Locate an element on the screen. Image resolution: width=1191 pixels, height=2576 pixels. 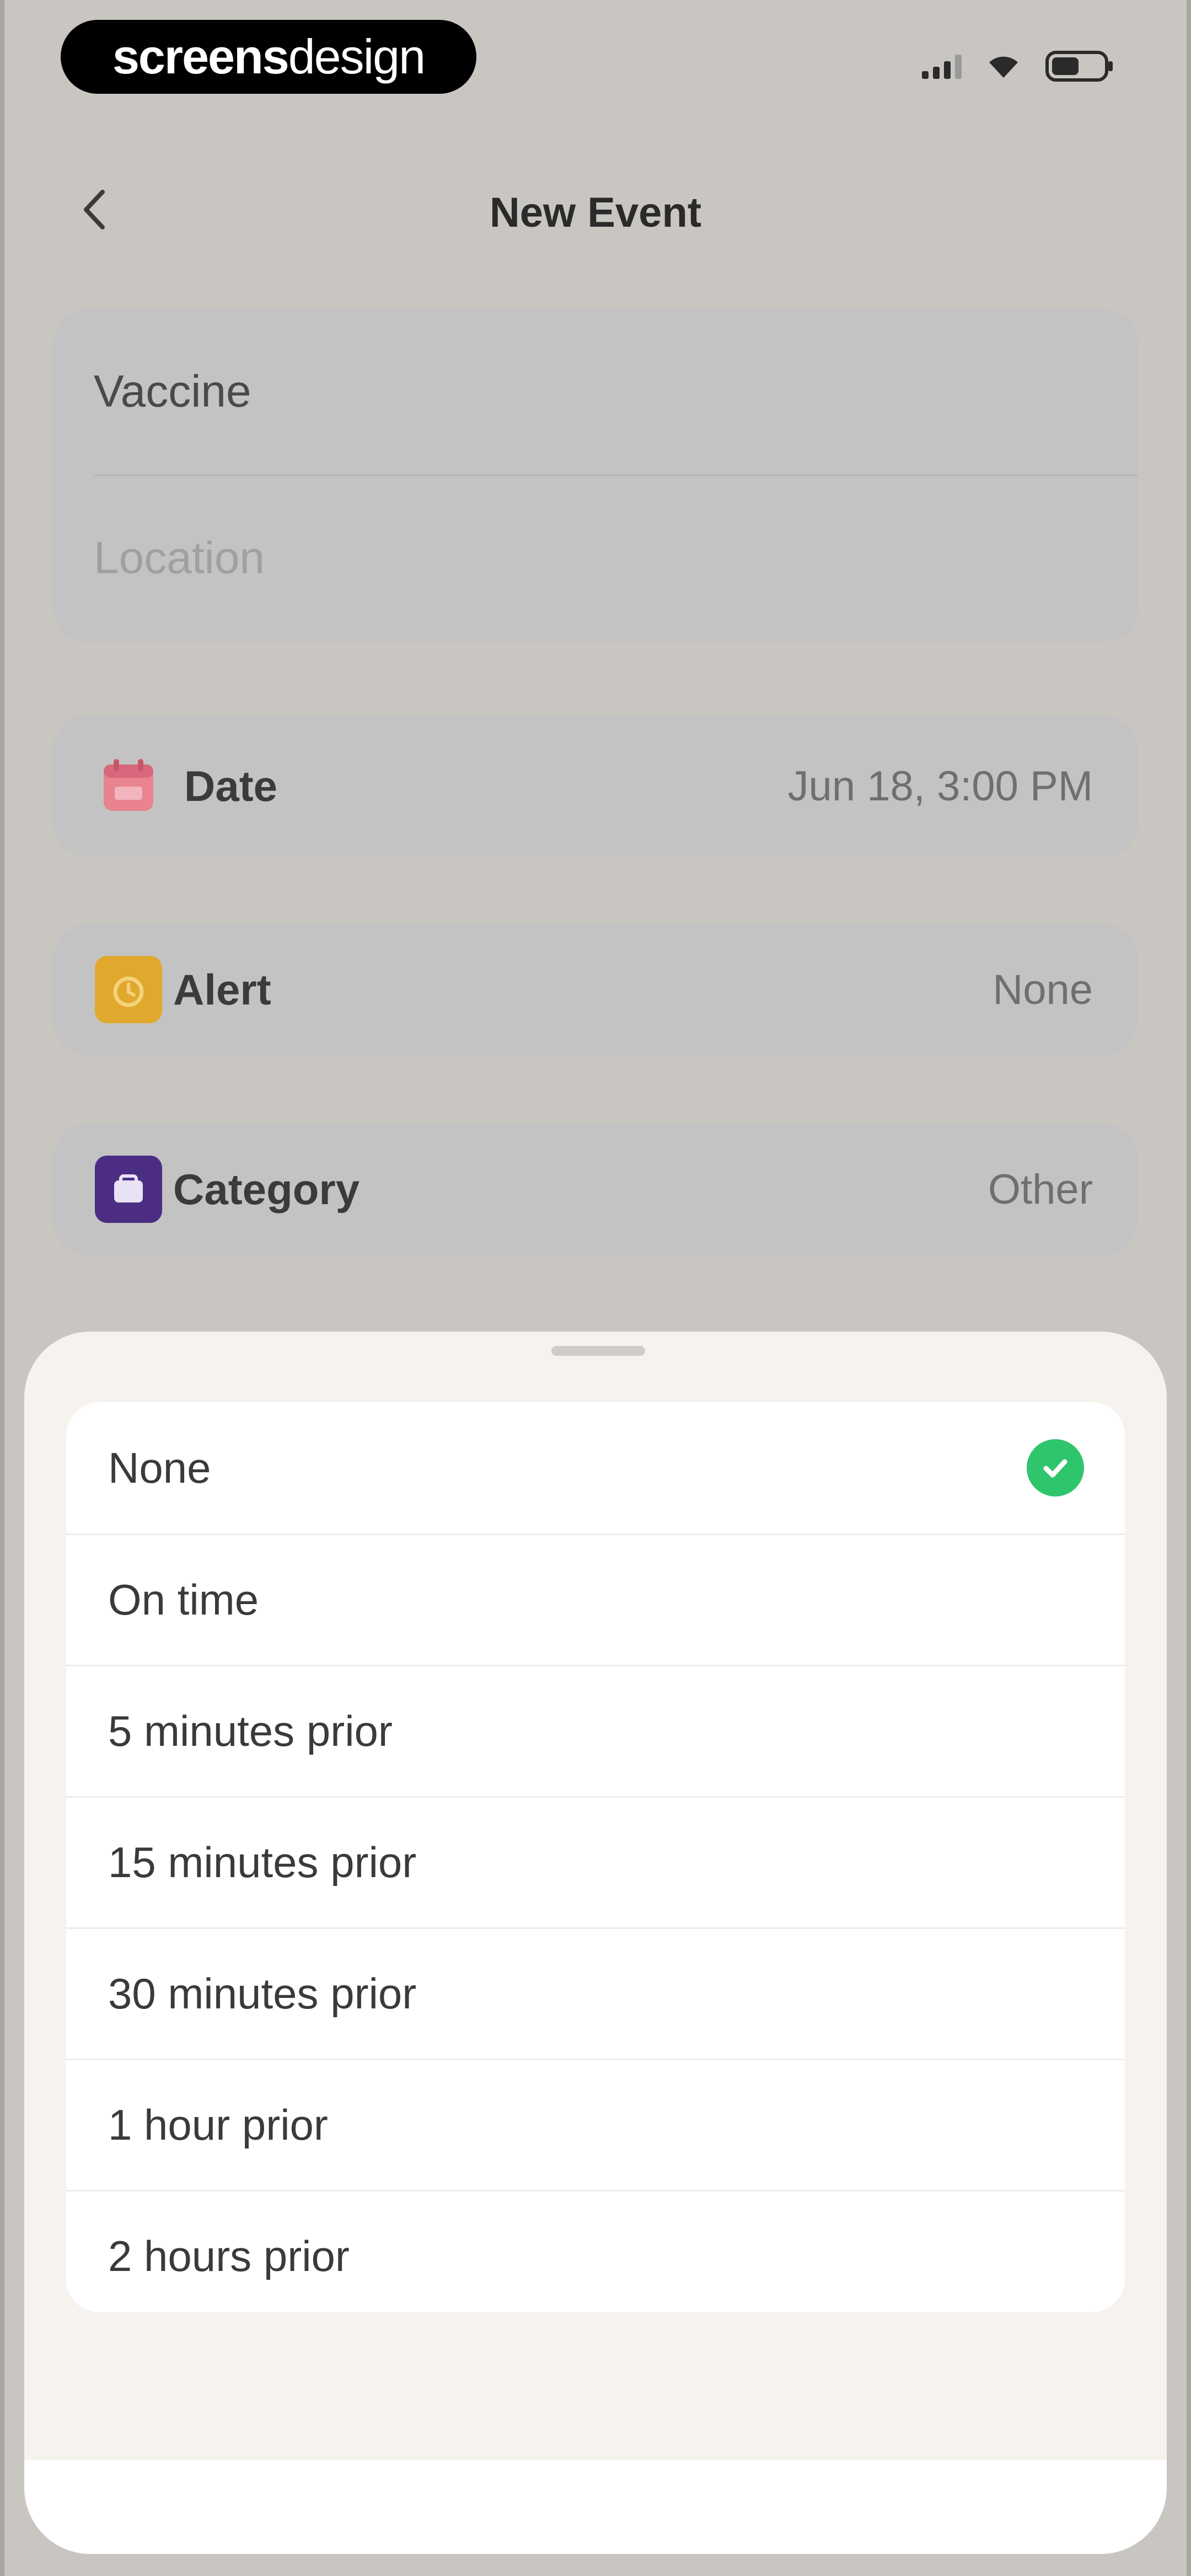
date-label: Date is located at coordinates (231, 785).